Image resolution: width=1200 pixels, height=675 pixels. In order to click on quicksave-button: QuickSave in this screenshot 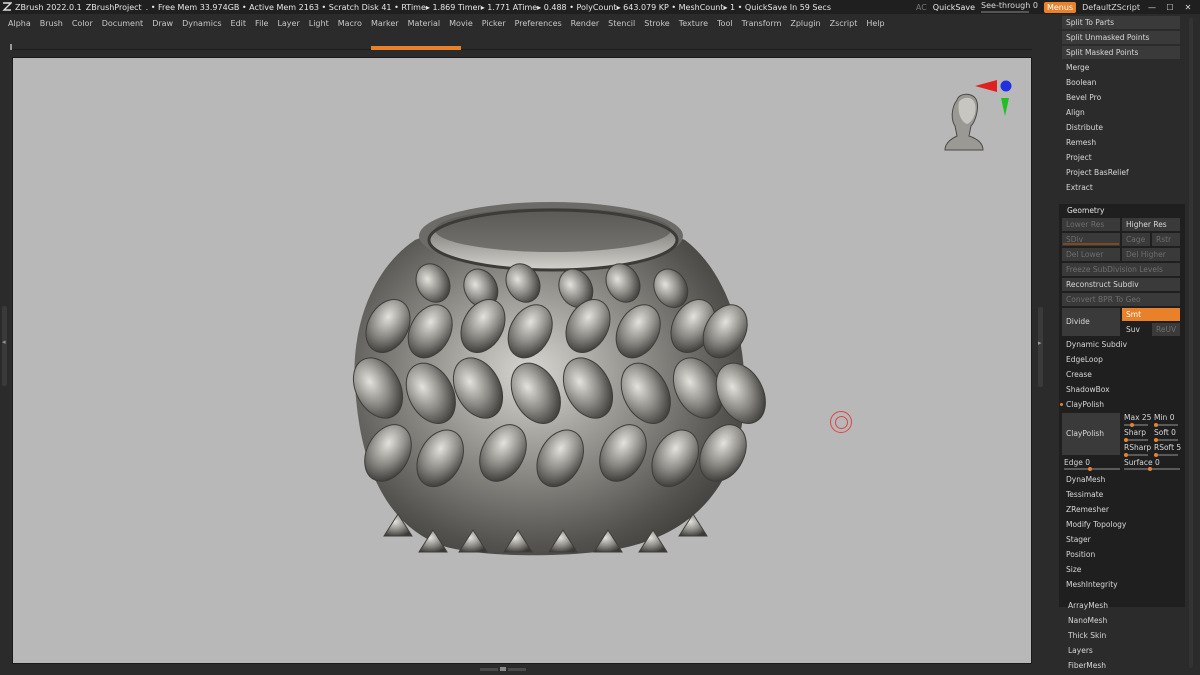, I will do `click(954, 7)`.